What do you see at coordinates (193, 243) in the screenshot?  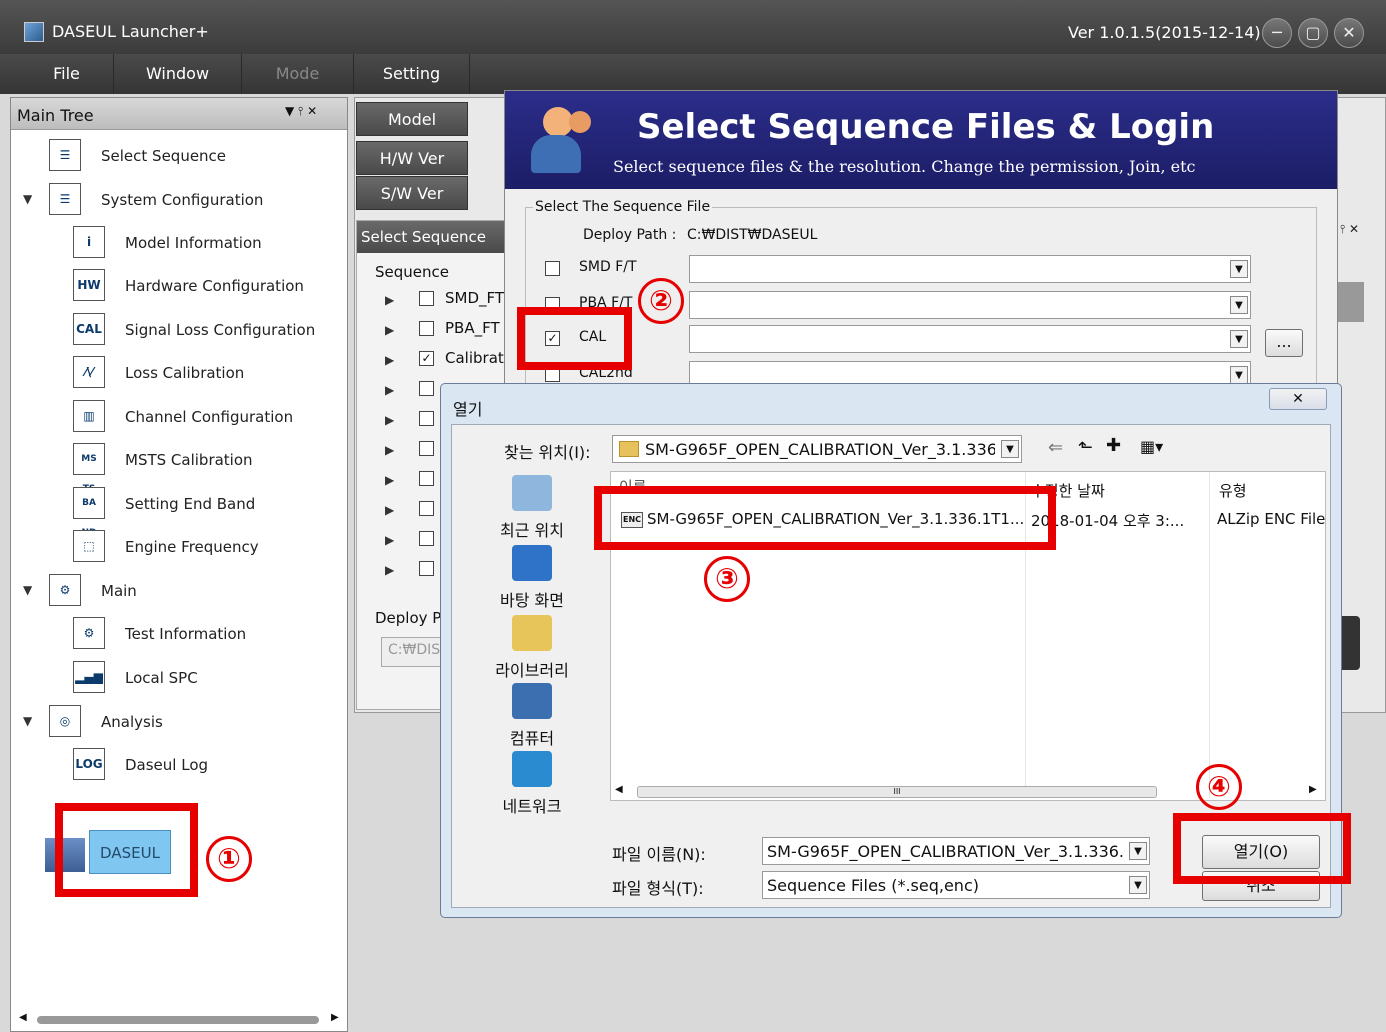 I see `tree-item: Model Information` at bounding box center [193, 243].